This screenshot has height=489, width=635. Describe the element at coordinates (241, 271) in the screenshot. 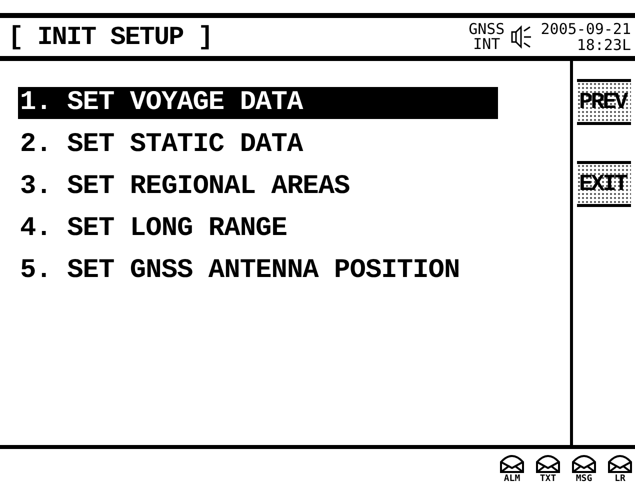

I see `menu-item: 5. SET GNSS ANTENNA POSITION` at that location.